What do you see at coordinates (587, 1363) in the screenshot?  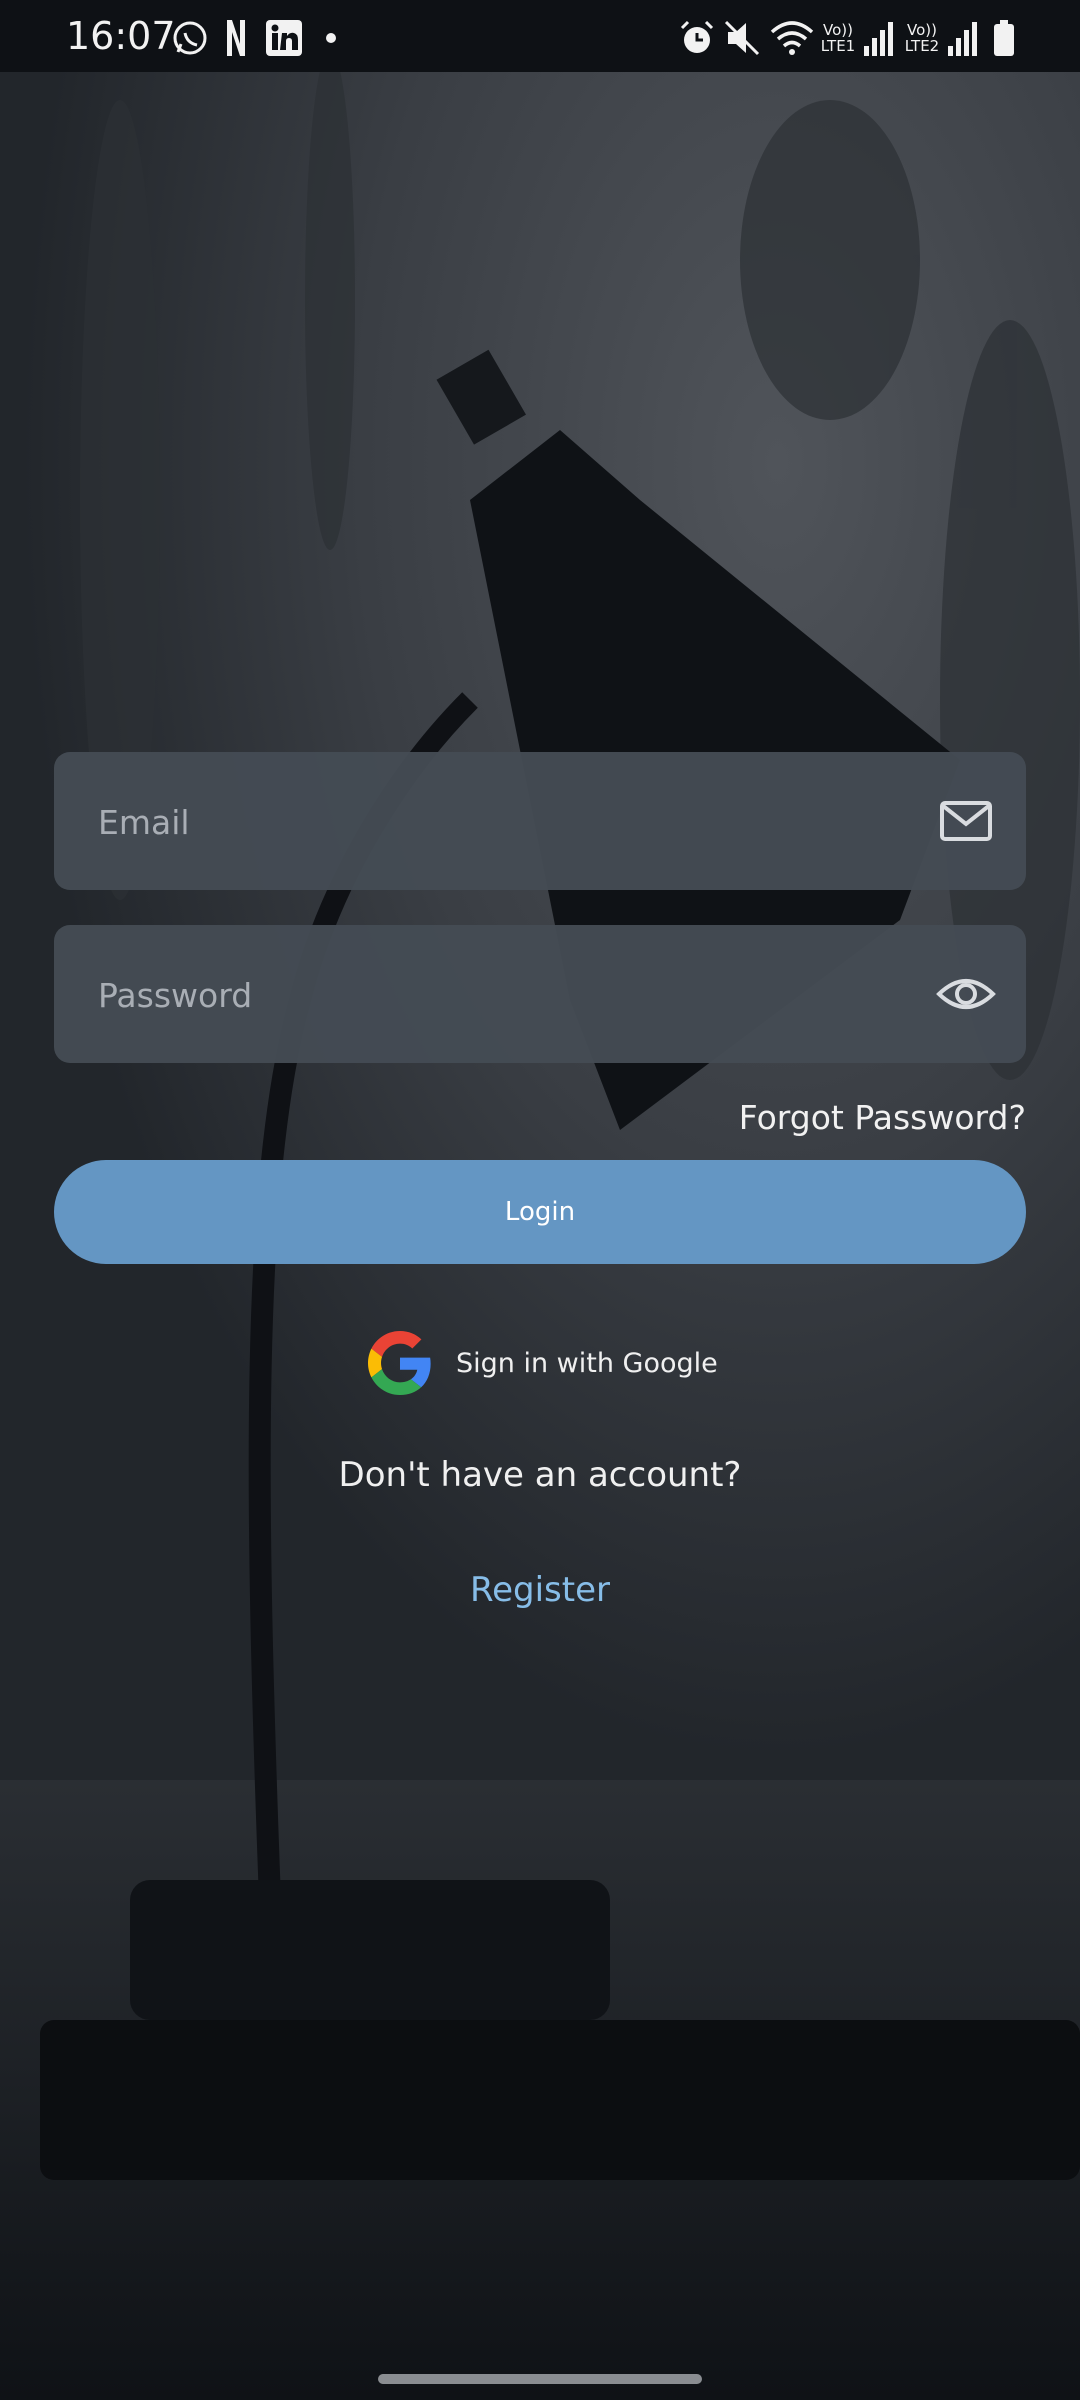 I see `google-sign-in-label: Sign in with Google` at bounding box center [587, 1363].